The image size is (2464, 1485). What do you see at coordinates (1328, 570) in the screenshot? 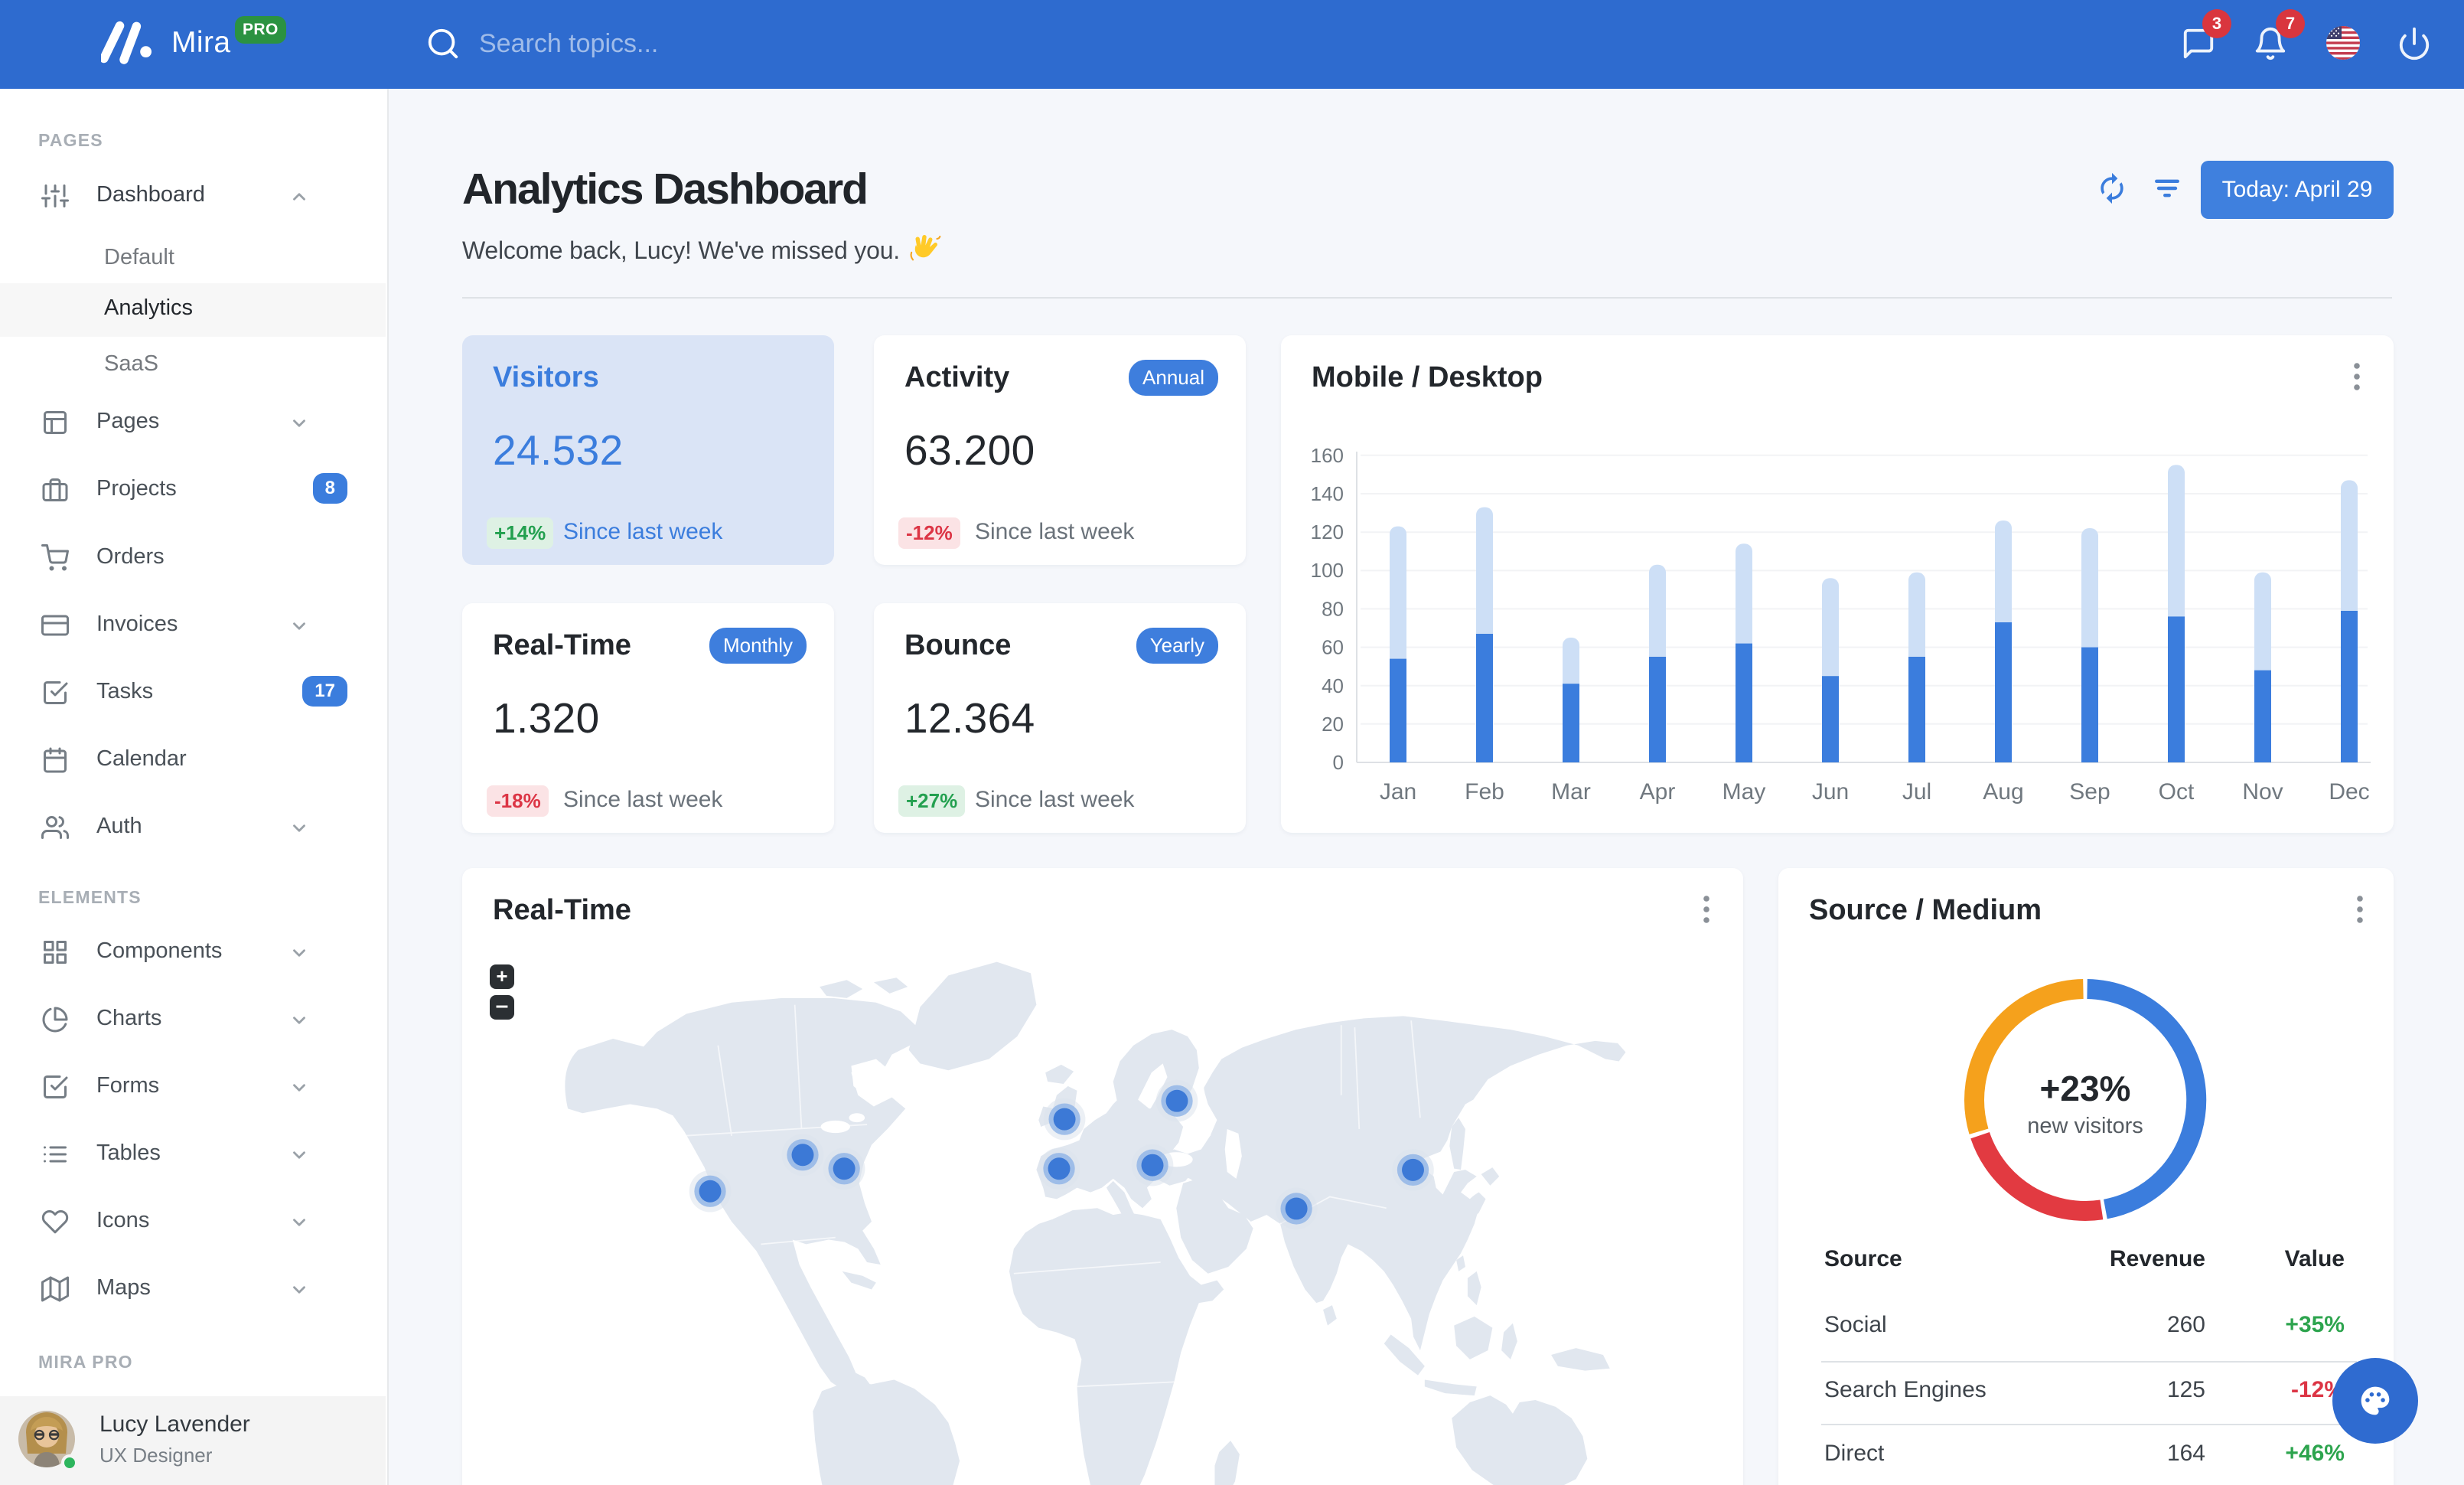
I see `svg-text: 100` at bounding box center [1328, 570].